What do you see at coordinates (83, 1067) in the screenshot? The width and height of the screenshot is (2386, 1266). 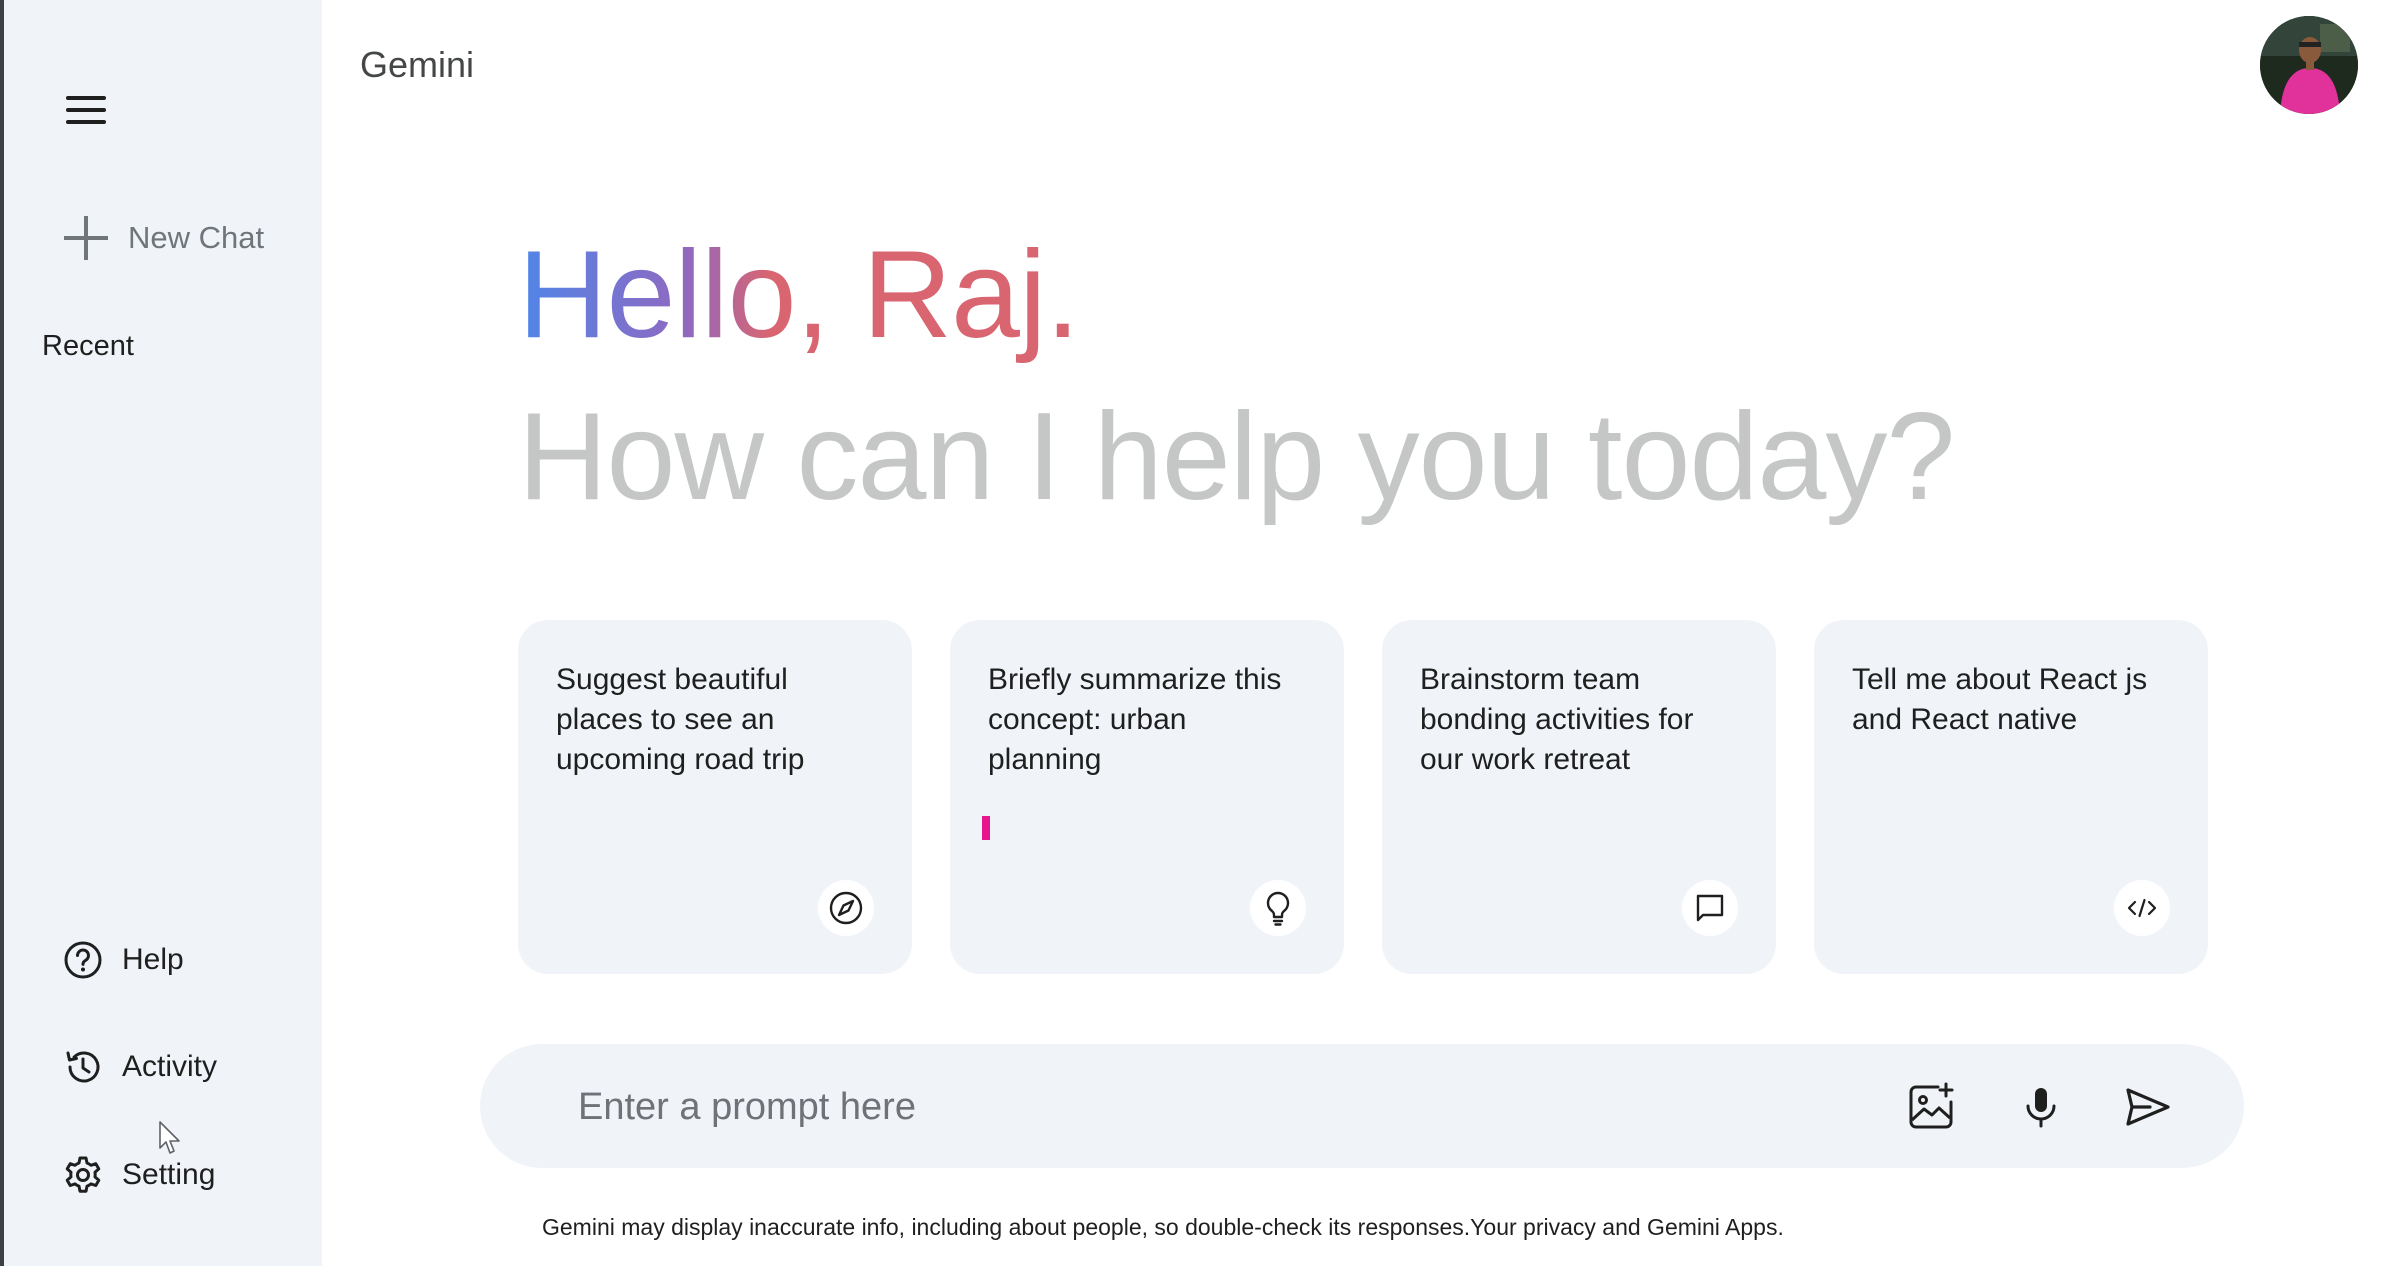 I see `history-icon` at bounding box center [83, 1067].